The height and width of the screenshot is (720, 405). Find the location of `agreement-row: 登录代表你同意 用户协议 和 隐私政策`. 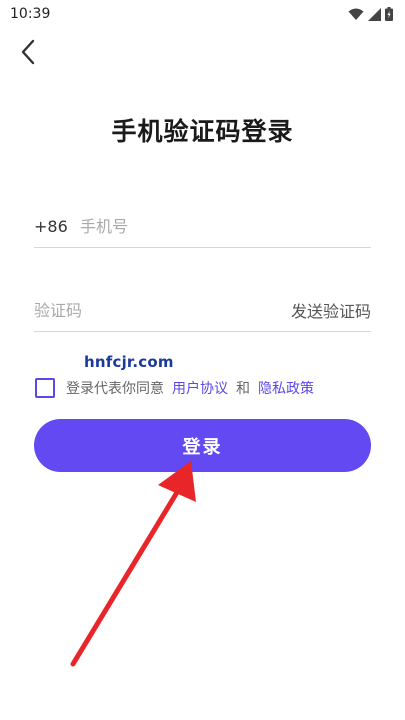

agreement-row: 登录代表你同意 用户协议 和 隐私政策 is located at coordinates (174, 388).